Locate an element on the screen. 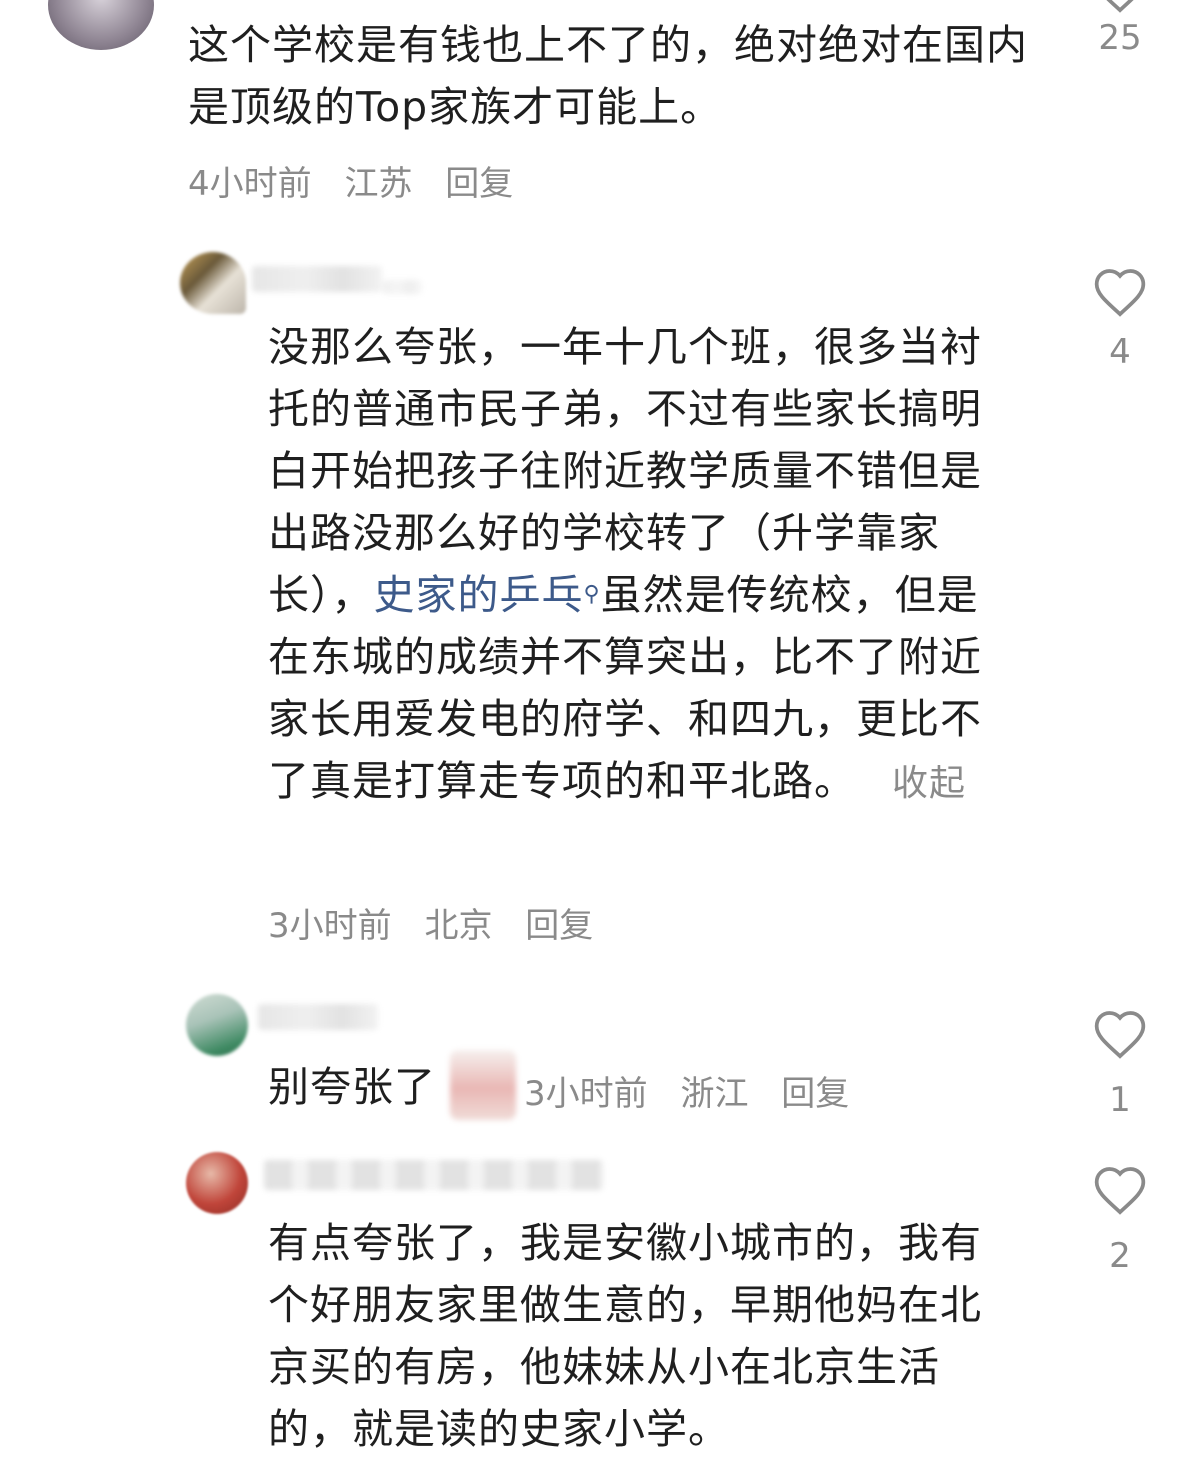  like-count: 25 is located at coordinates (1120, 38).